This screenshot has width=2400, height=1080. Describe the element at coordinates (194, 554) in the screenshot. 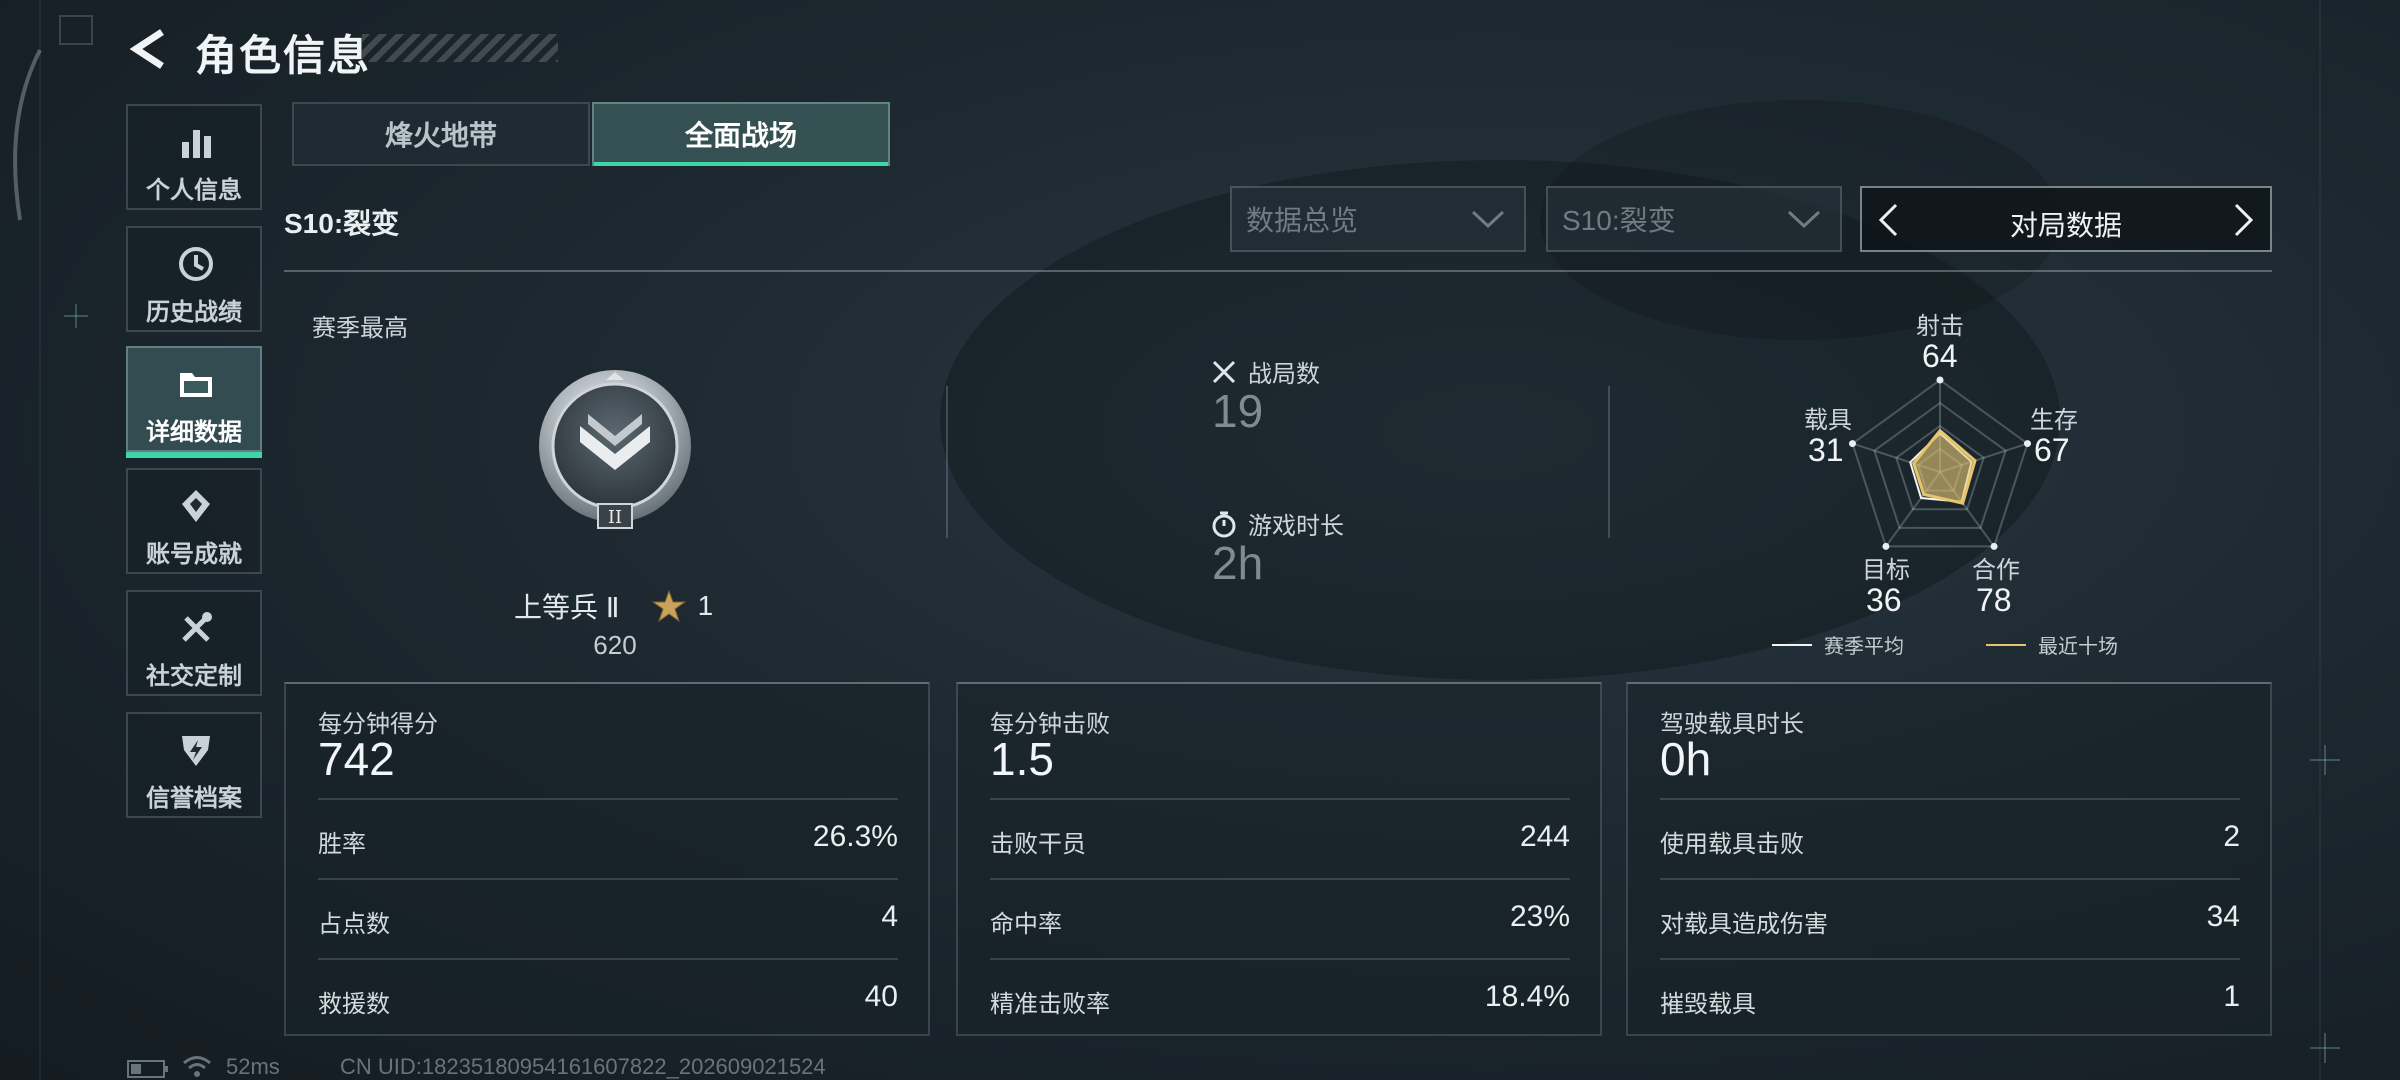

I see `sidebar-item-label: 账号成就` at that location.